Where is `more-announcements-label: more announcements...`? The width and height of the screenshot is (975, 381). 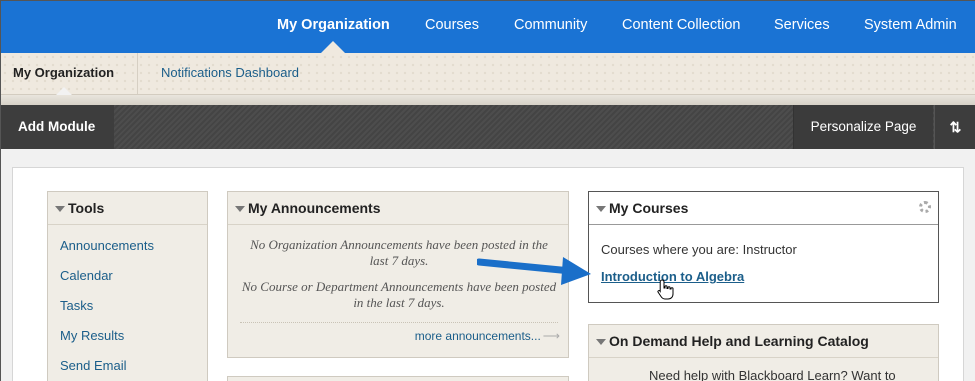 more-announcements-label: more announcements... is located at coordinates (477, 336).